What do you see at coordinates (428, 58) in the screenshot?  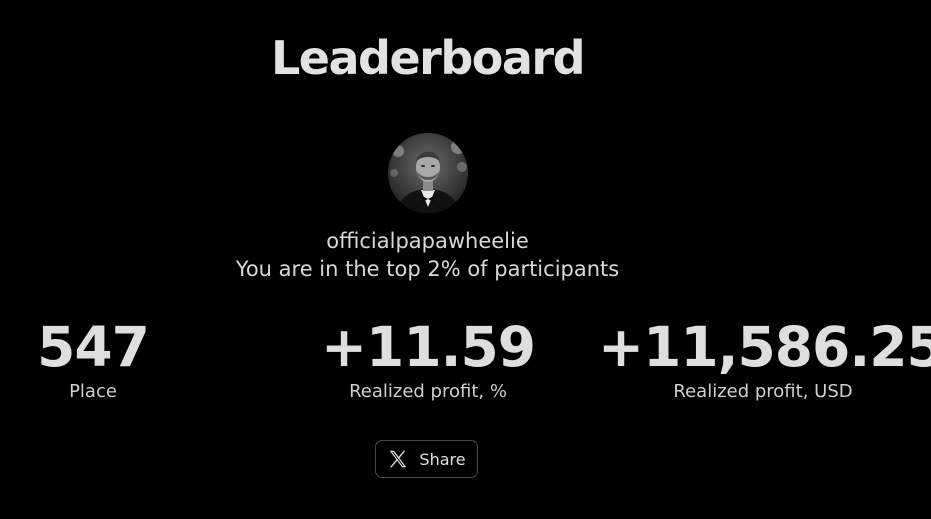 I see `page-title: Leaderboard` at bounding box center [428, 58].